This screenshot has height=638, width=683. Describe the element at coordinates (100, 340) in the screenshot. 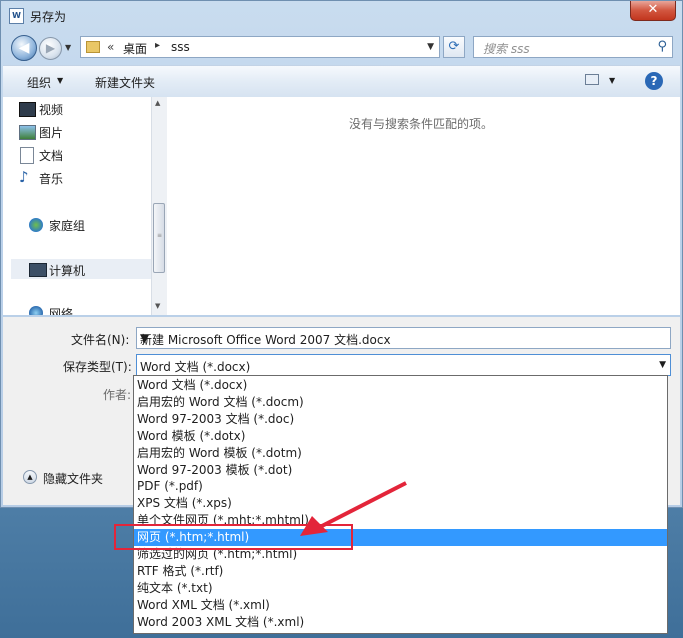

I see `filename-label: 文件名(N):` at that location.